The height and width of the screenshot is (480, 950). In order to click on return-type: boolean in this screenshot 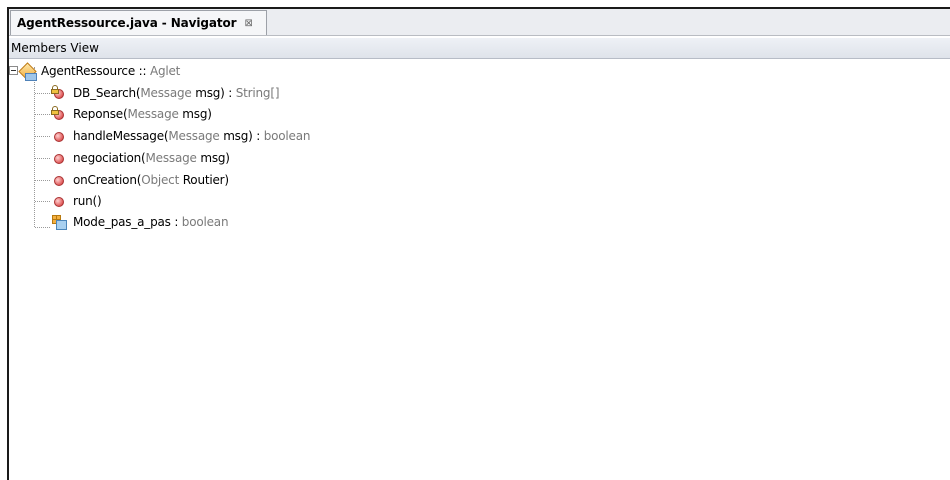, I will do `click(287, 136)`.